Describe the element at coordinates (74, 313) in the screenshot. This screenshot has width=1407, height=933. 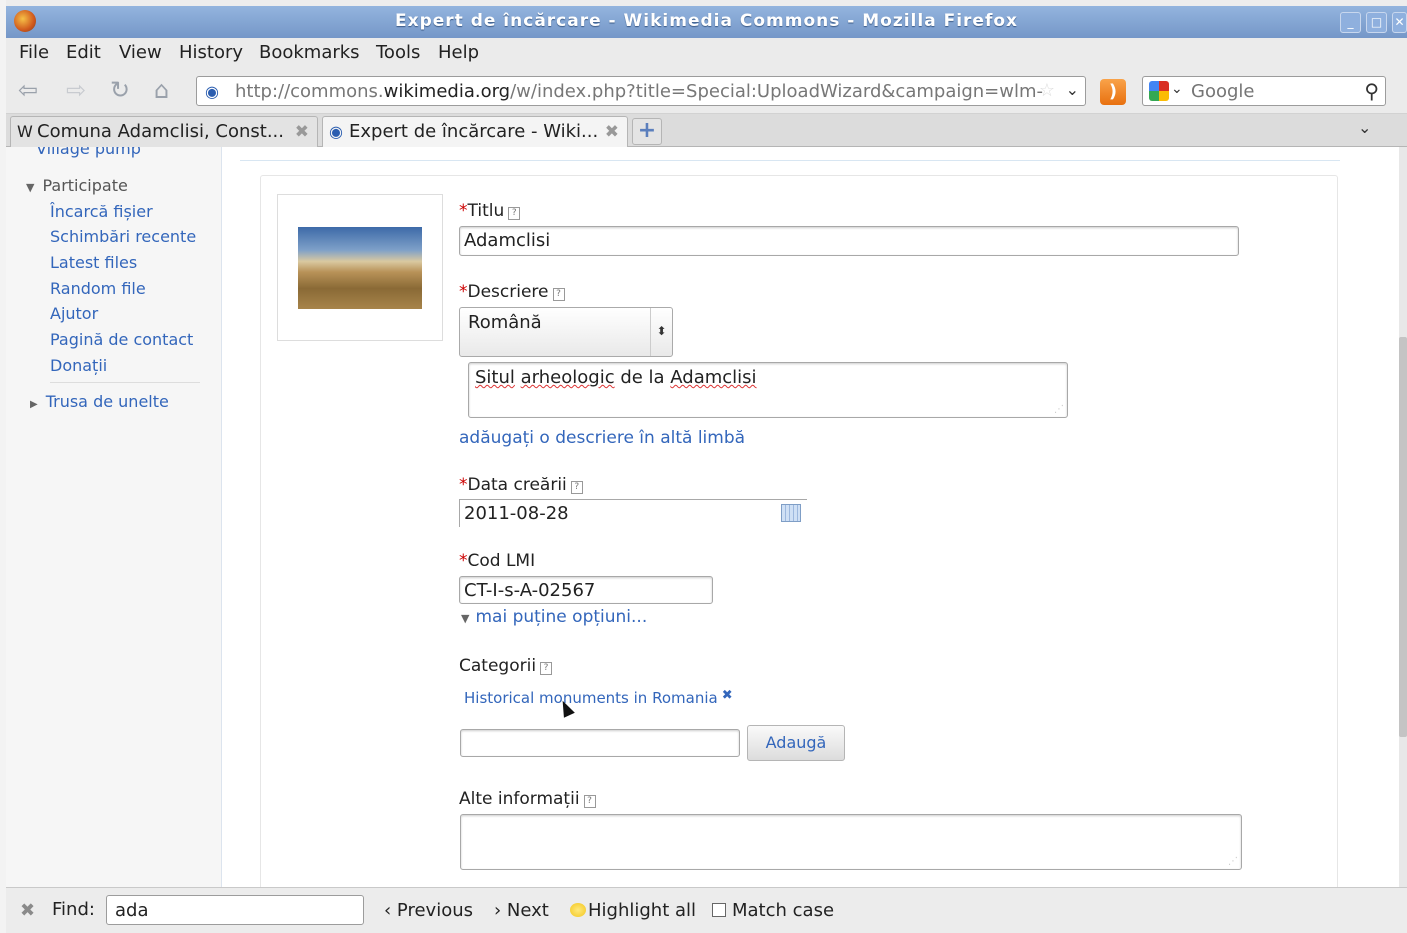
I see `sidebar-item-help: Ajutor` at that location.